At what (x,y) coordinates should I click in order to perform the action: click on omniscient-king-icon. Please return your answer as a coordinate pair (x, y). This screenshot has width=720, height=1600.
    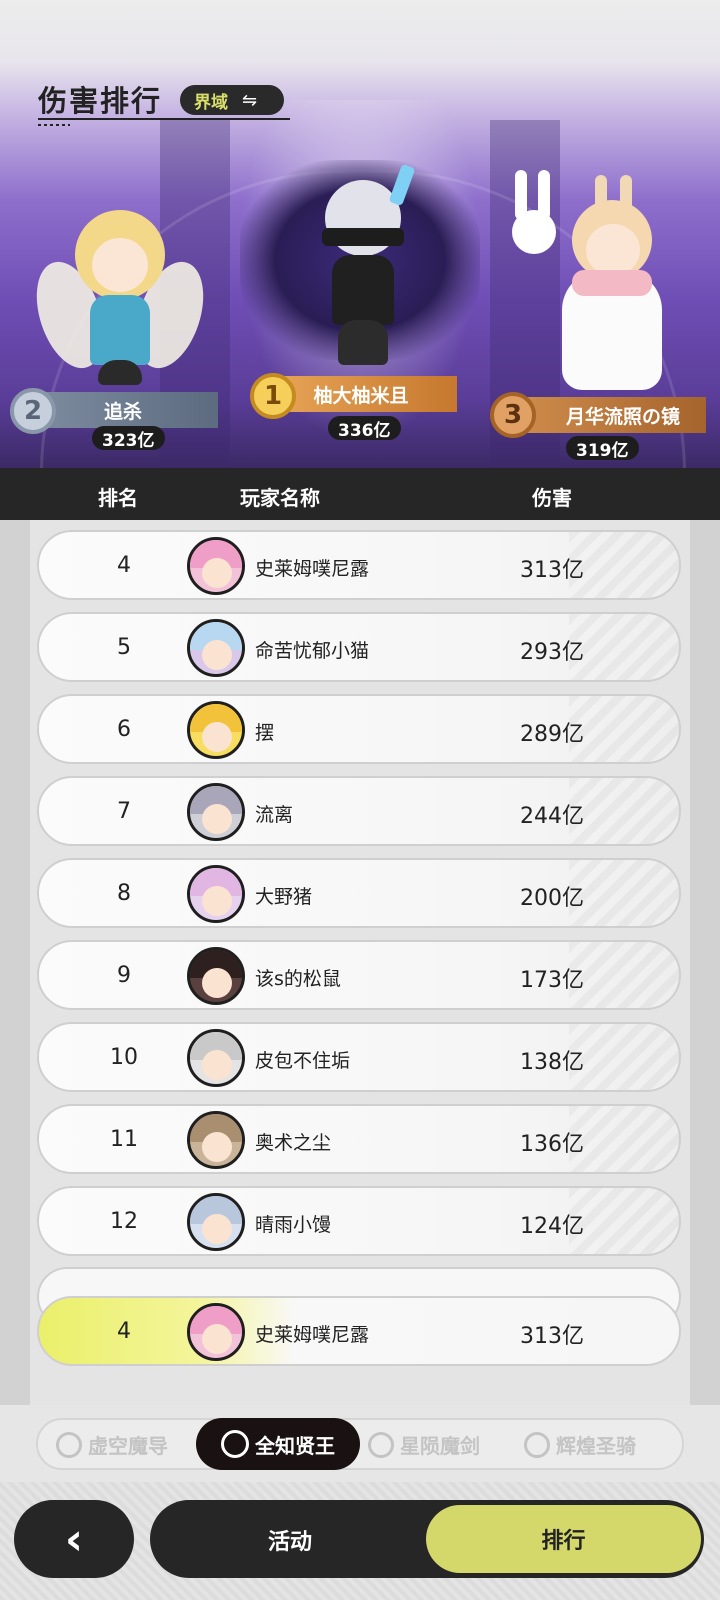
    Looking at the image, I should click on (235, 1444).